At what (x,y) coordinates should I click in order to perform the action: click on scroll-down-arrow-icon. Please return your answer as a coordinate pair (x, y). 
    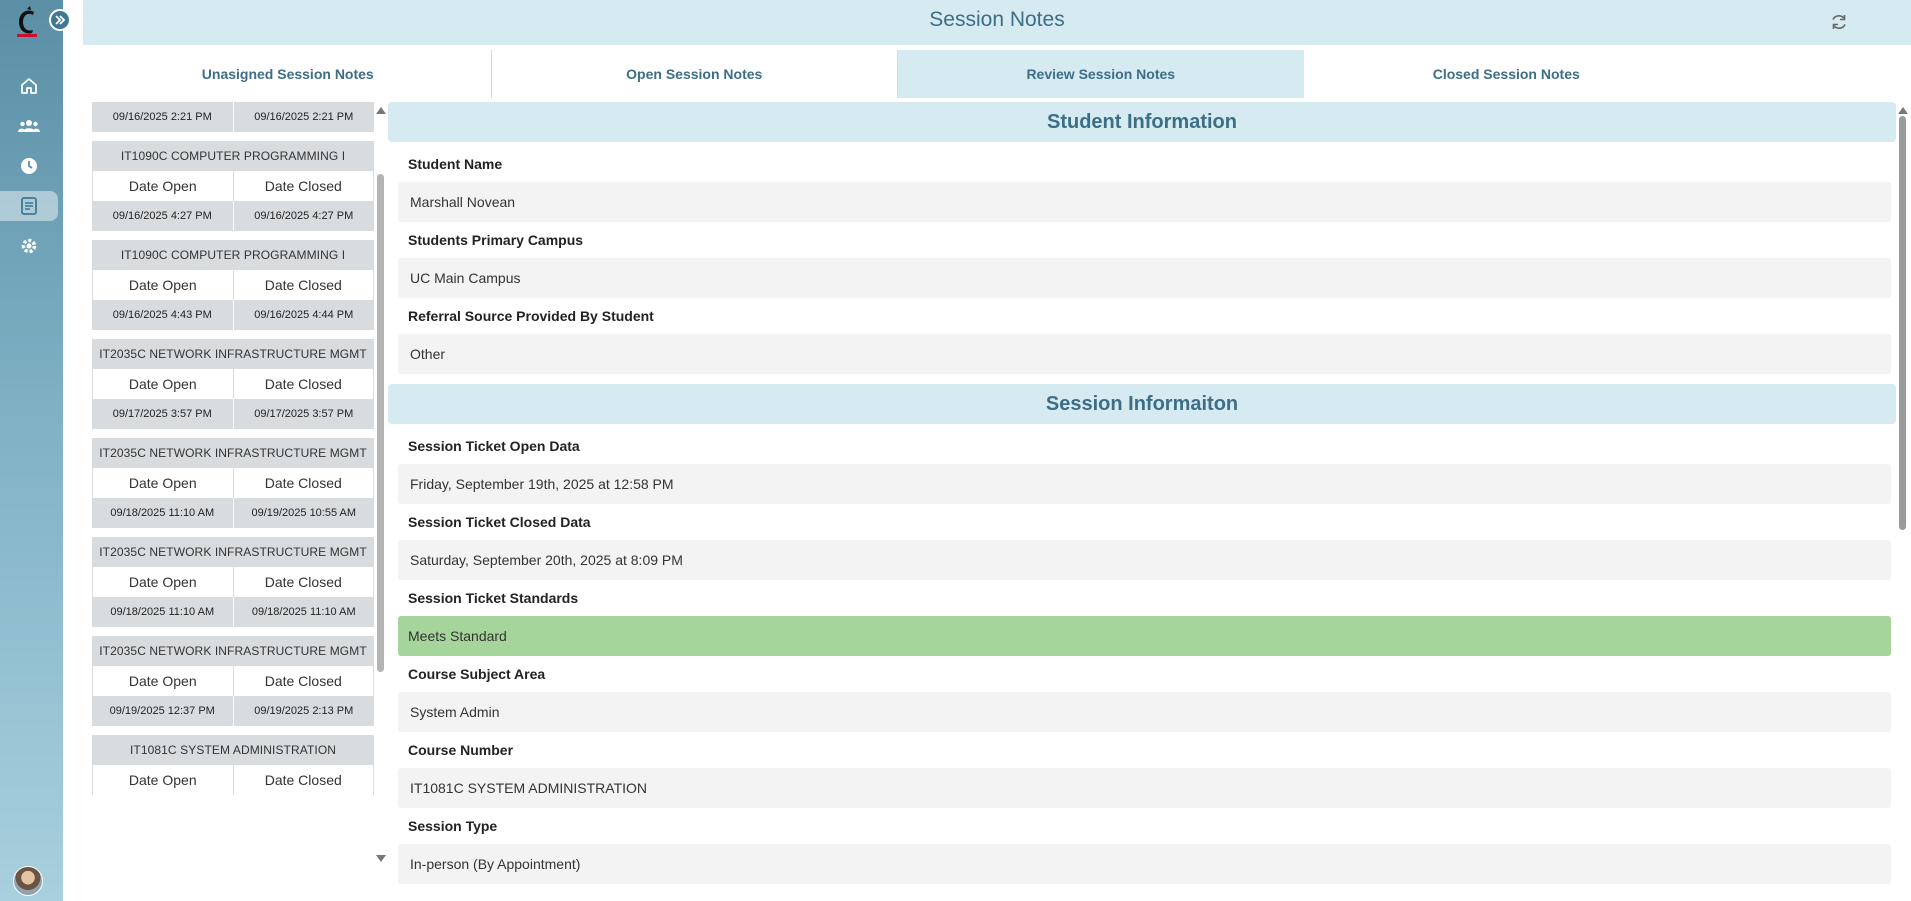
    Looking at the image, I should click on (381, 858).